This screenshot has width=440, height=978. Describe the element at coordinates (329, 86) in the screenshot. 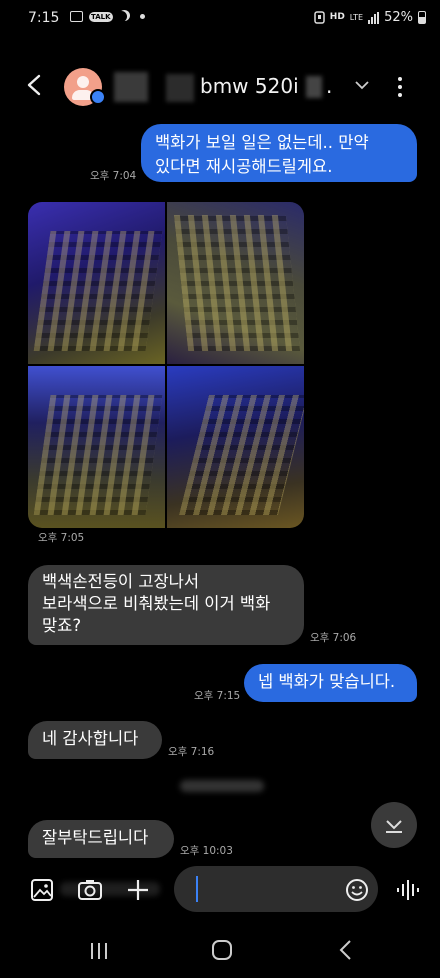

I see `contact-name-suffix: .` at that location.